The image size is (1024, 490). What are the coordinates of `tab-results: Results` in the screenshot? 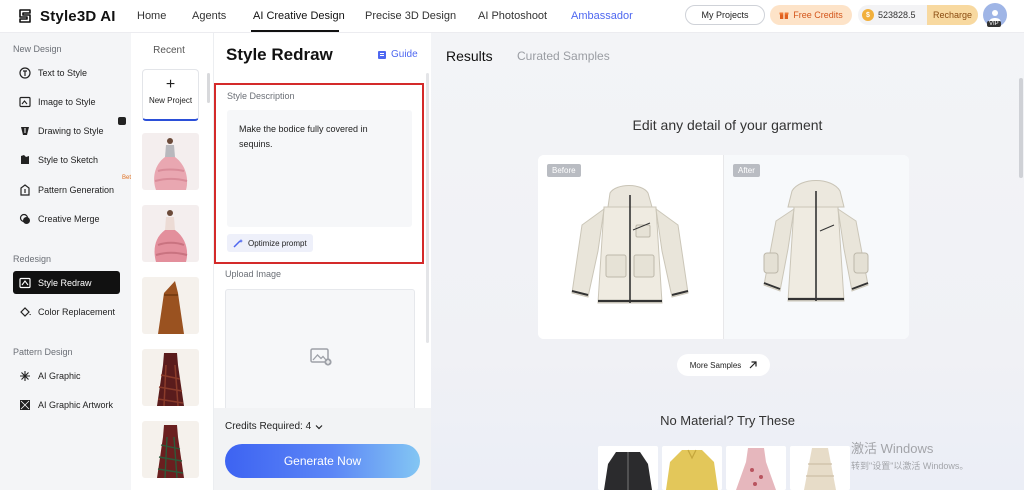 It's located at (469, 56).